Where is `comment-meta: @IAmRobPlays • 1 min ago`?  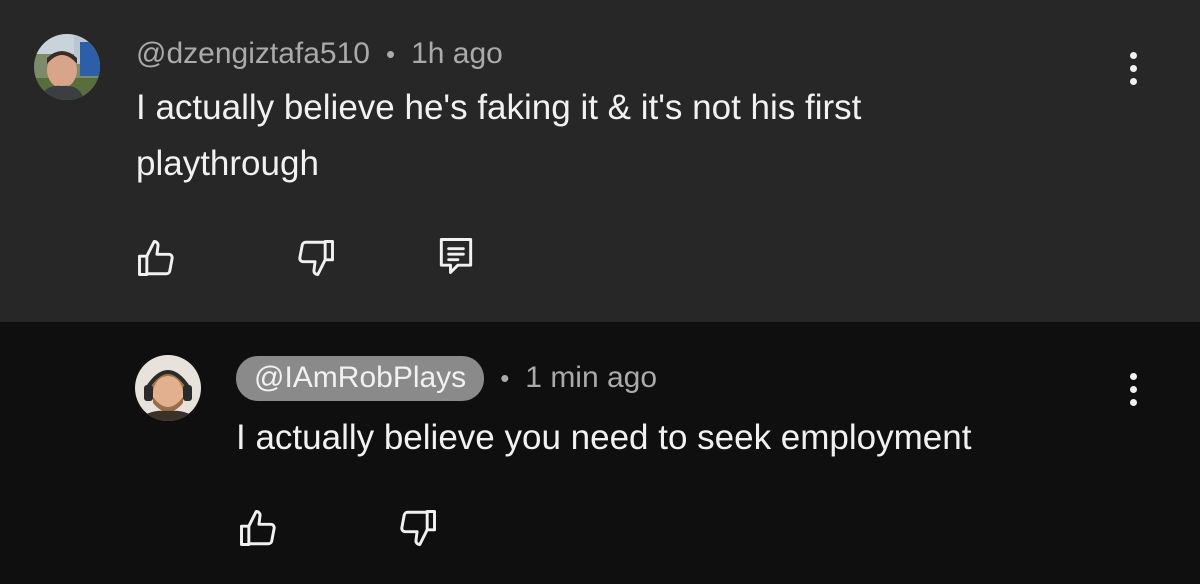 comment-meta: @IAmRobPlays • 1 min ago is located at coordinates (446, 378).